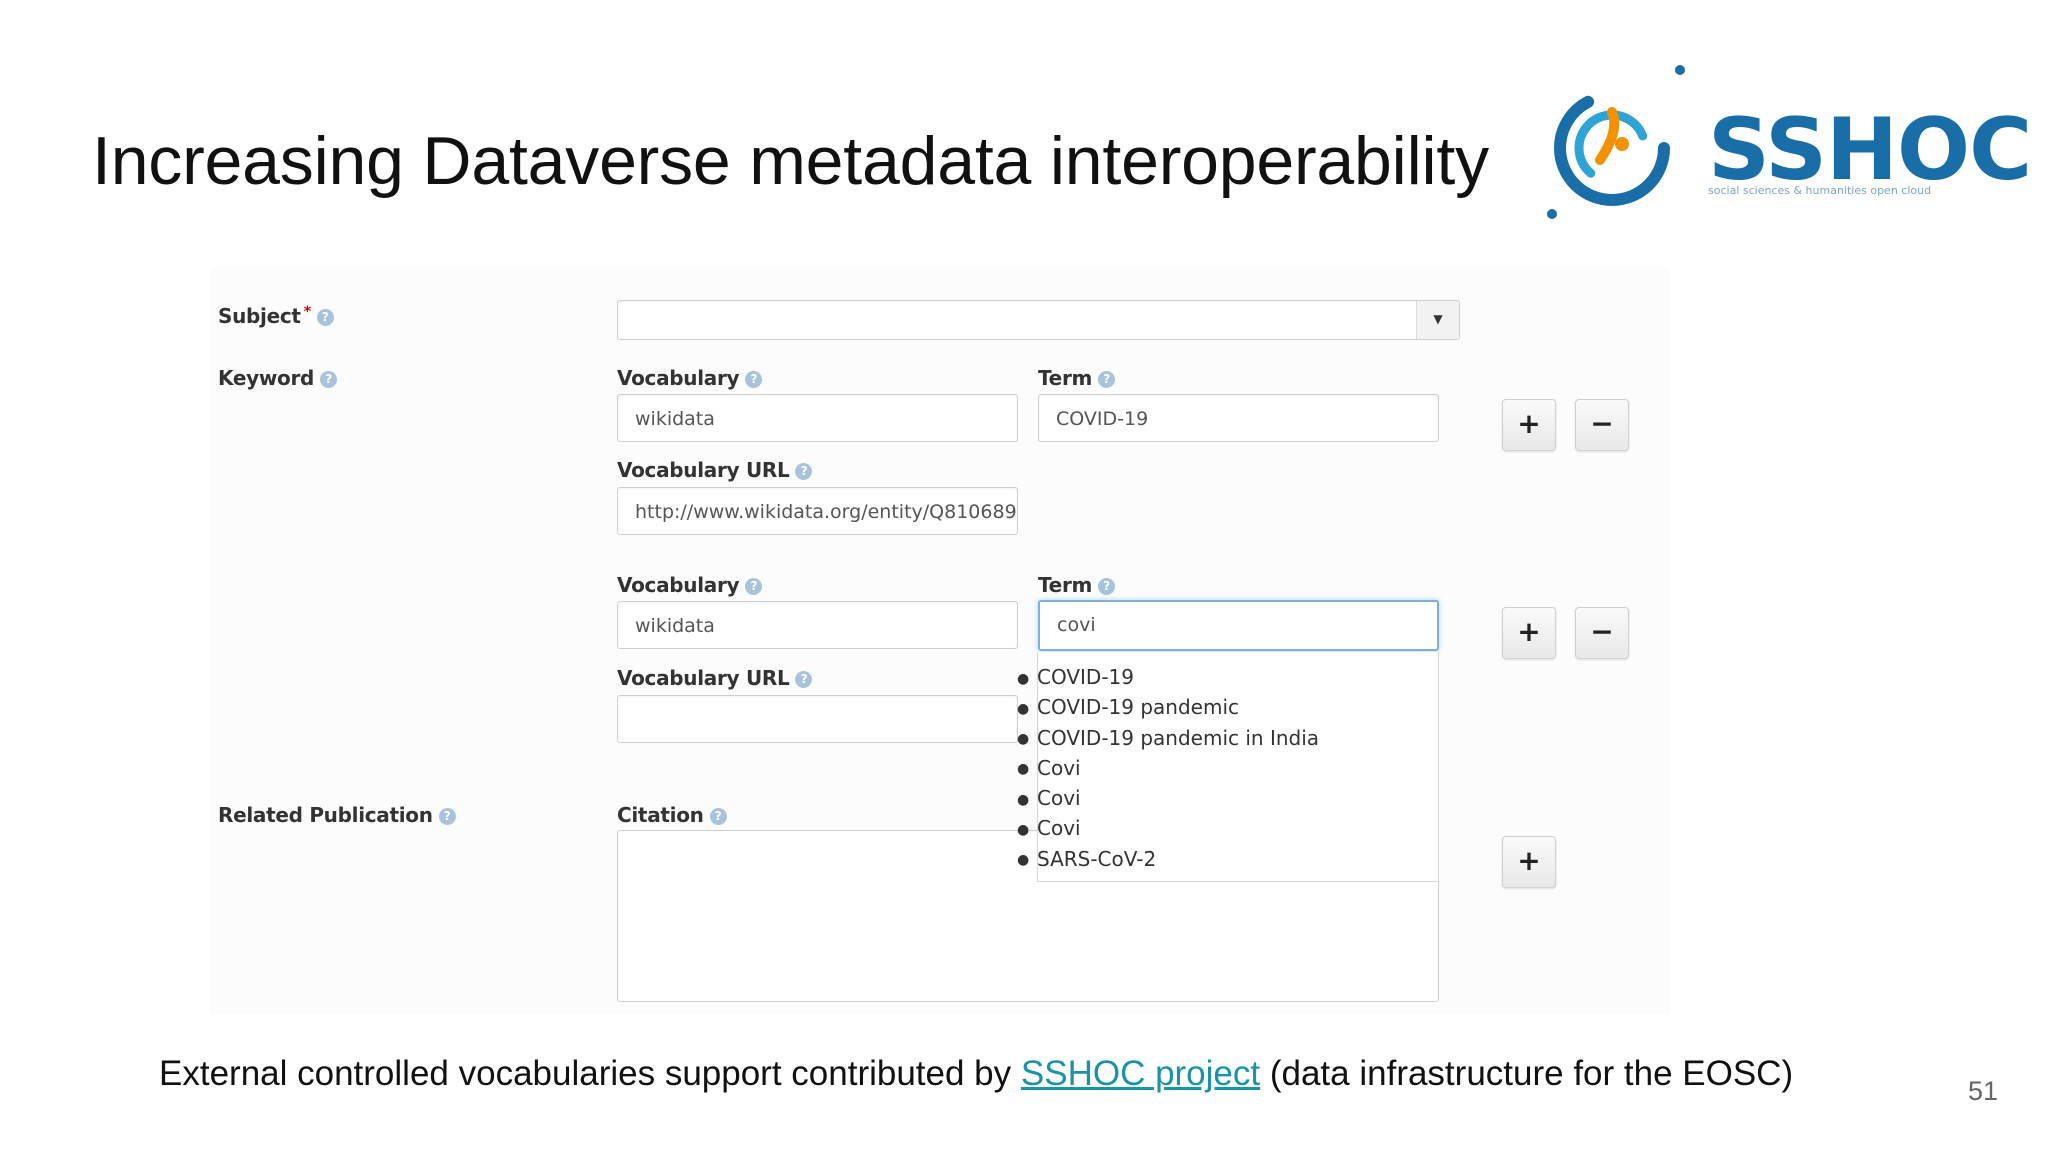 The image size is (2048, 1152). Describe the element at coordinates (1527, 1073) in the screenshot. I see `footer-suffix: (data infrastructure for the EOSC)` at that location.